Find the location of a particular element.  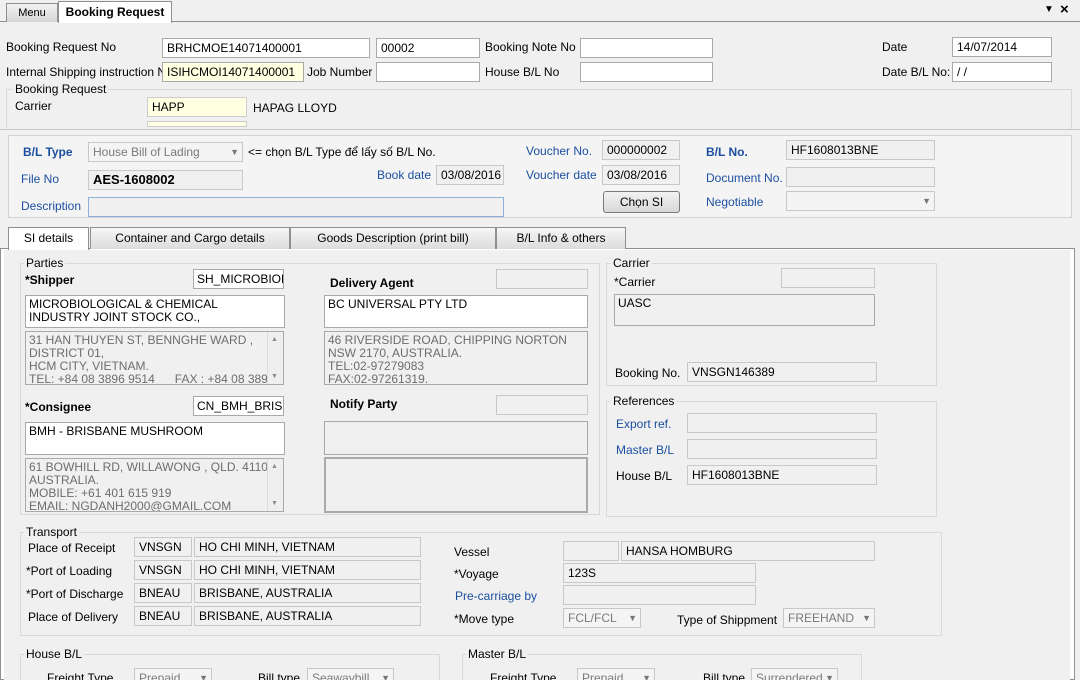

bl-type-hint: <= chọn B/L Type để lấy số B/L No. is located at coordinates (342, 152).